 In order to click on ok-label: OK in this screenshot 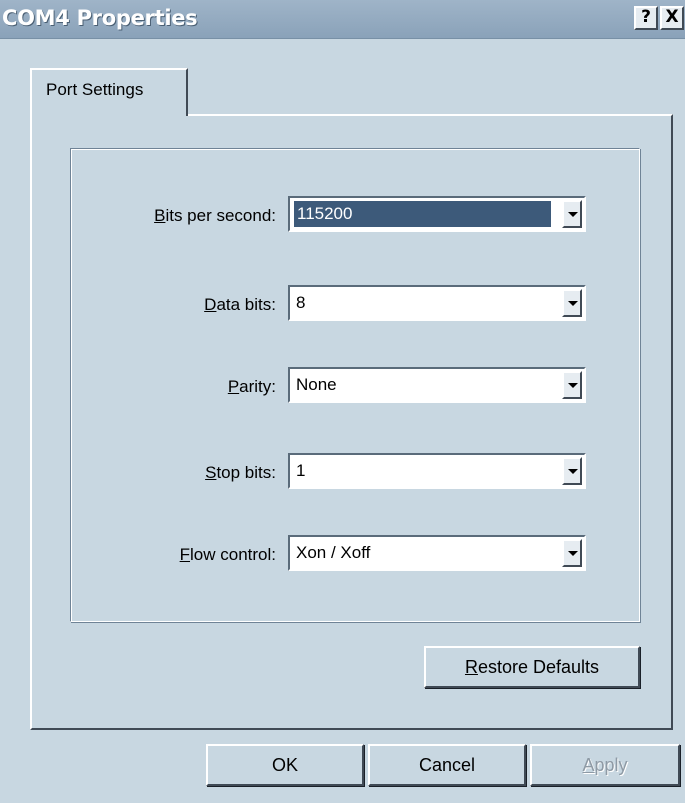, I will do `click(284, 765)`.